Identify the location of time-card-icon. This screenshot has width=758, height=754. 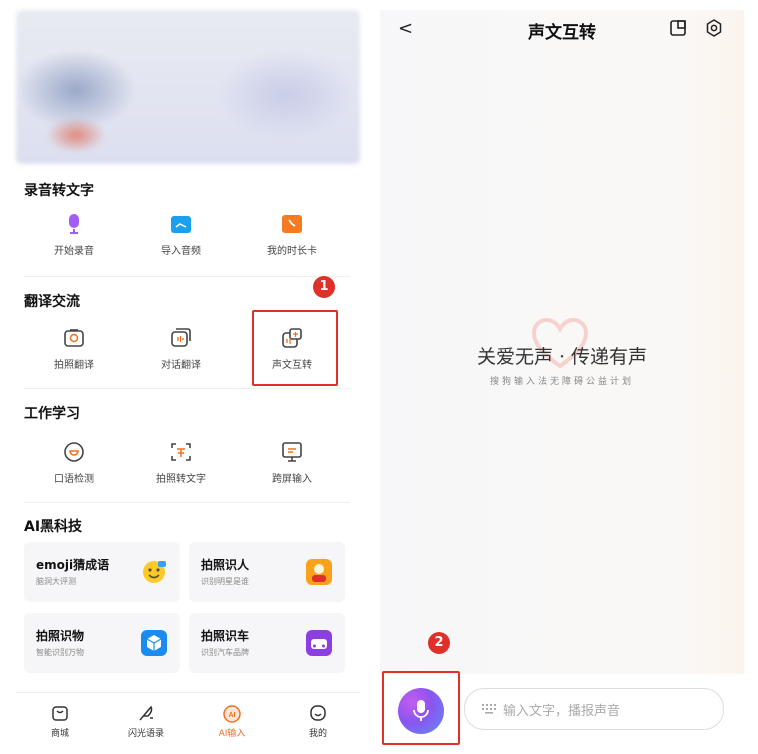
(292, 224).